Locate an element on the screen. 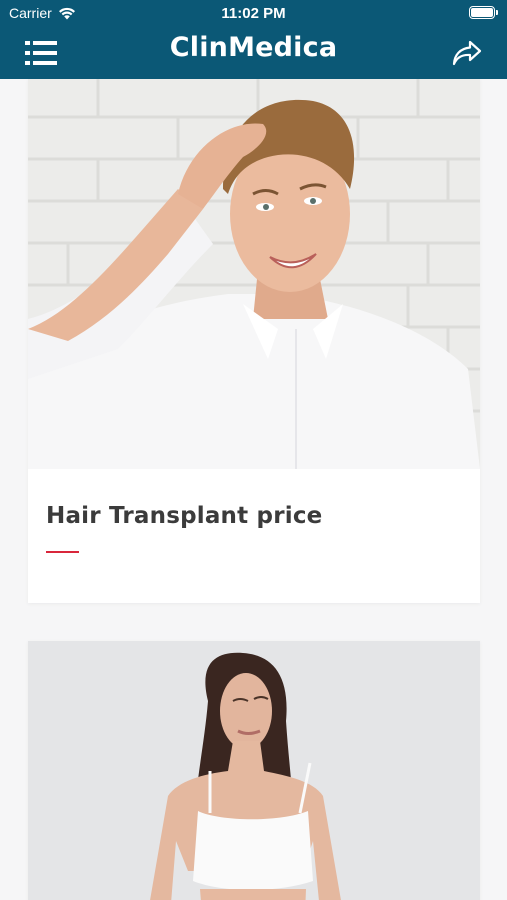 This screenshot has height=900, width=507. article-title: Hair Transplant price is located at coordinates (184, 516).